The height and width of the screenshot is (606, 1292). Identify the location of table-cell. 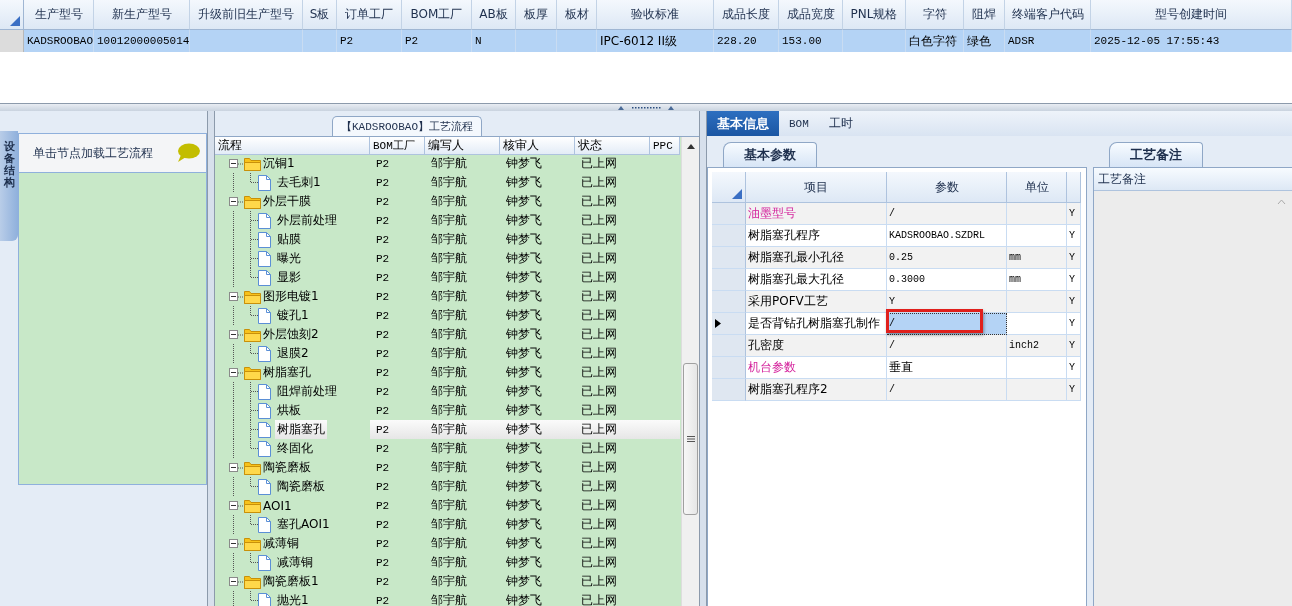
(577, 41).